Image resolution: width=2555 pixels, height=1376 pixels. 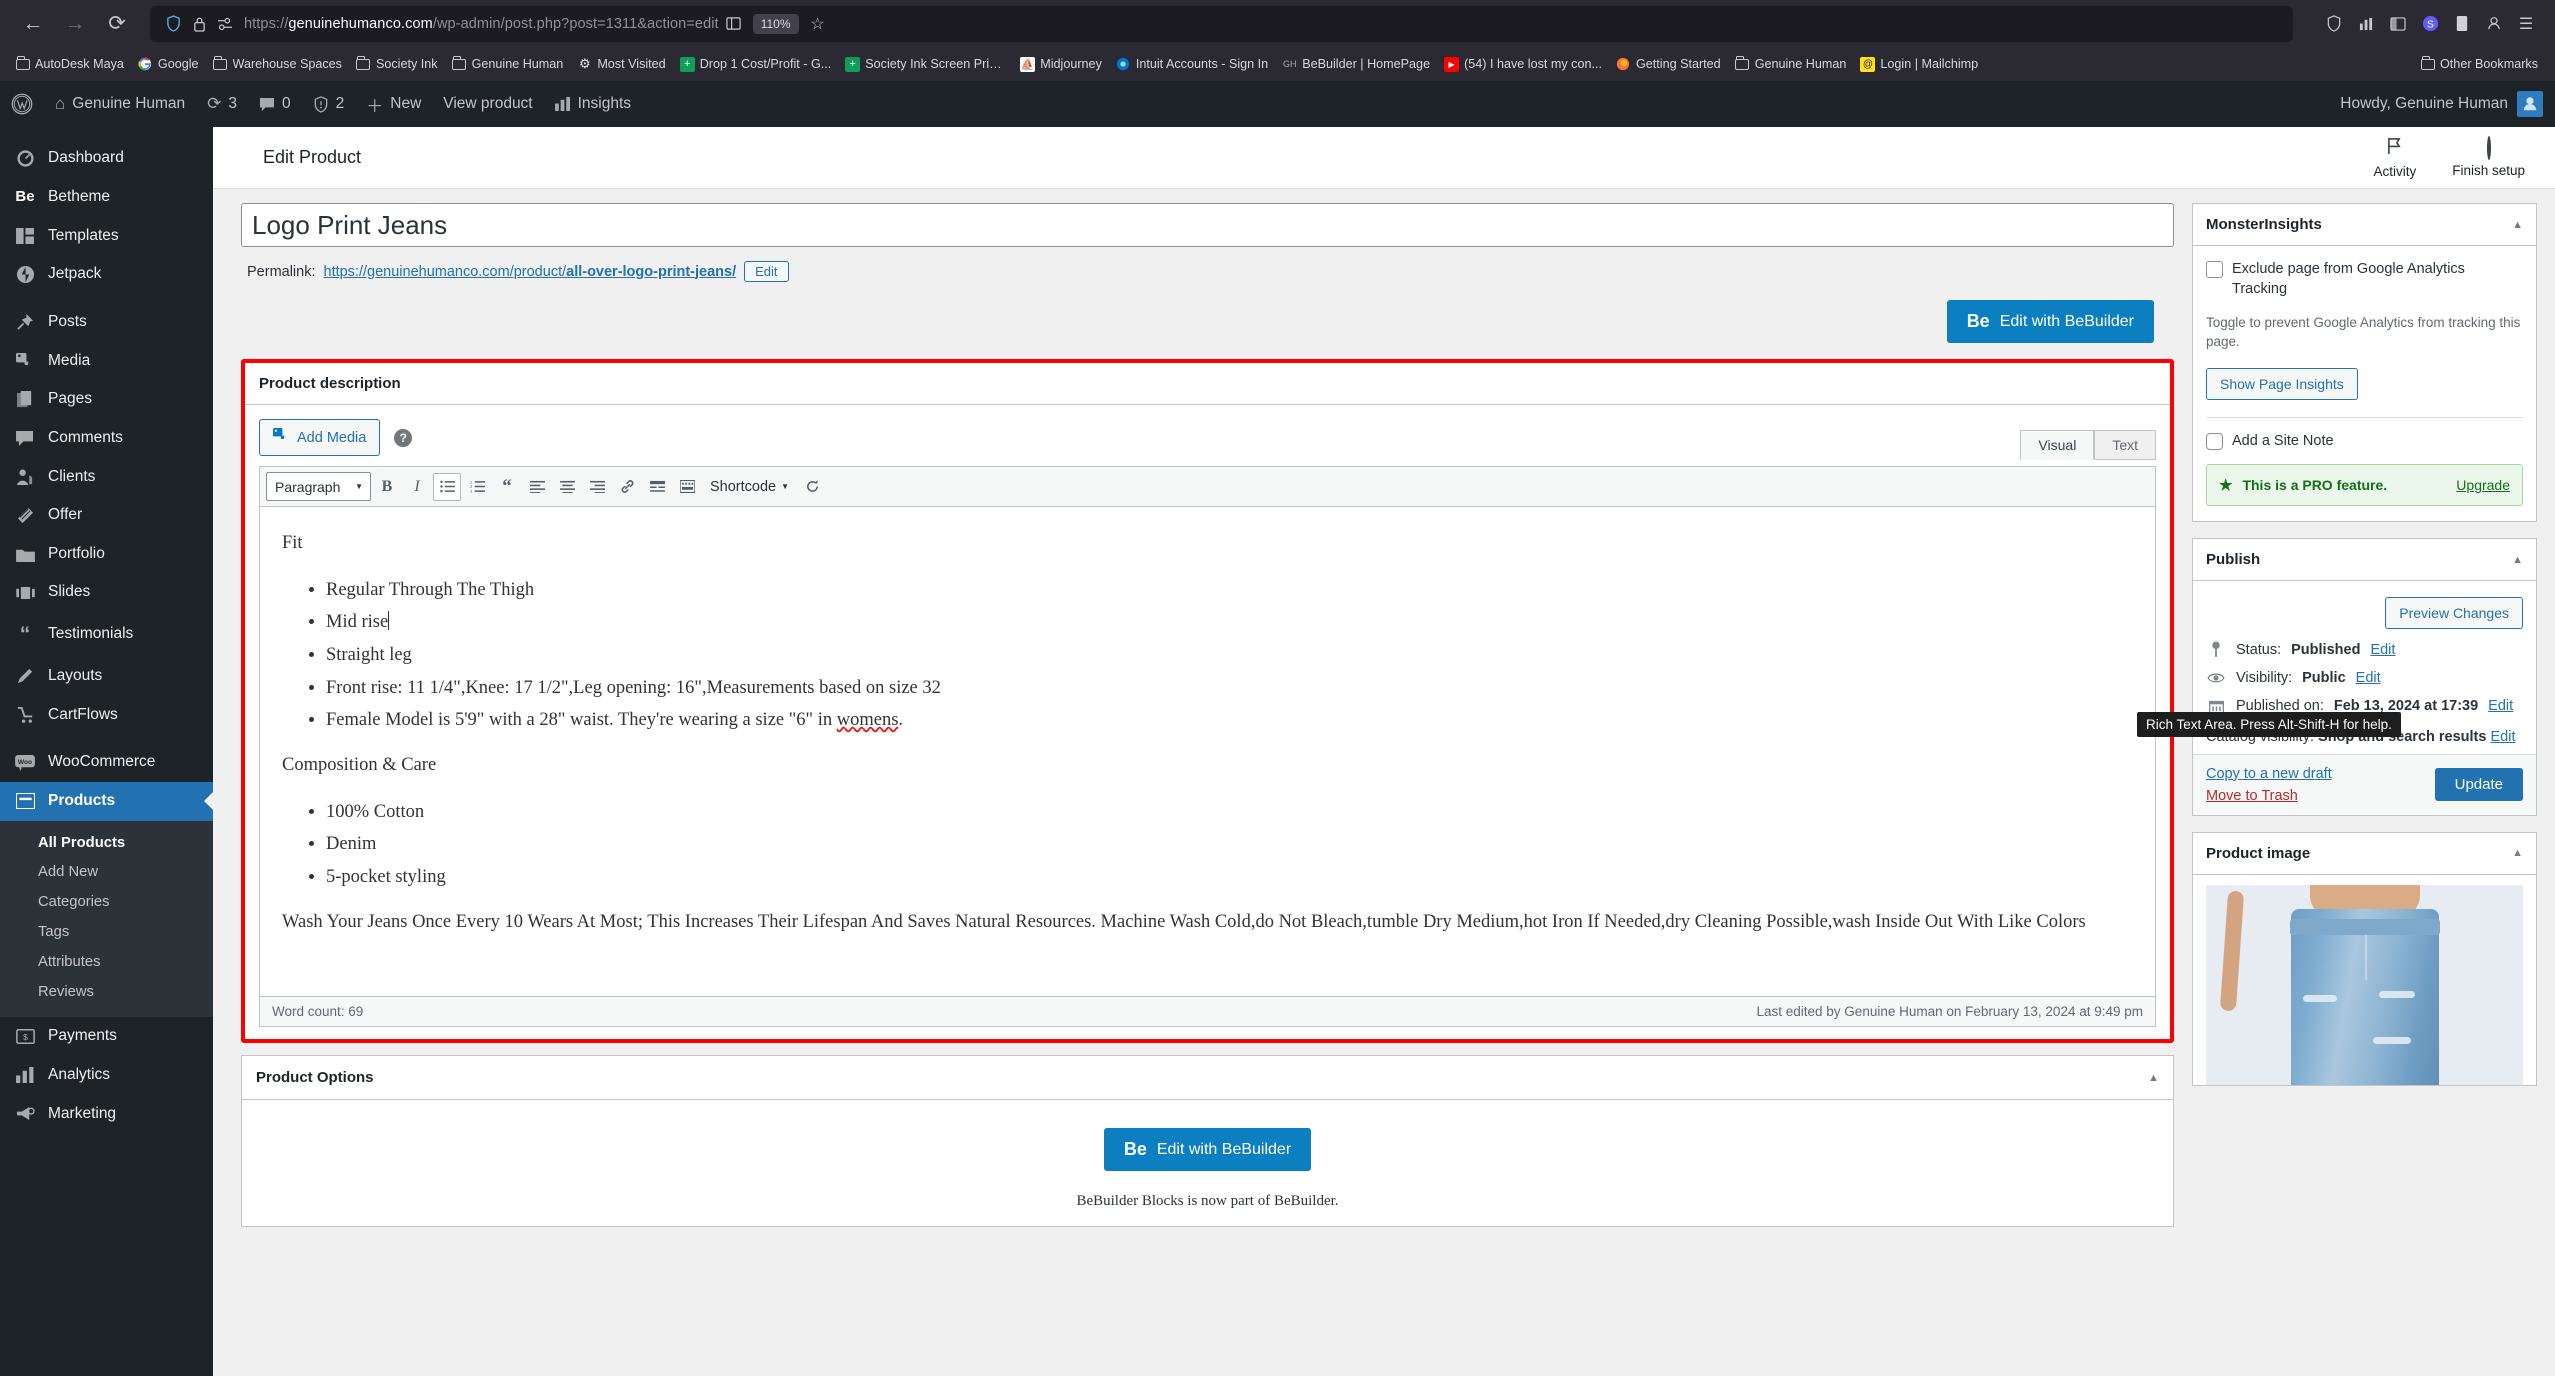 I want to click on sidebar-item-payments: $ Payments, so click(x=106, y=1036).